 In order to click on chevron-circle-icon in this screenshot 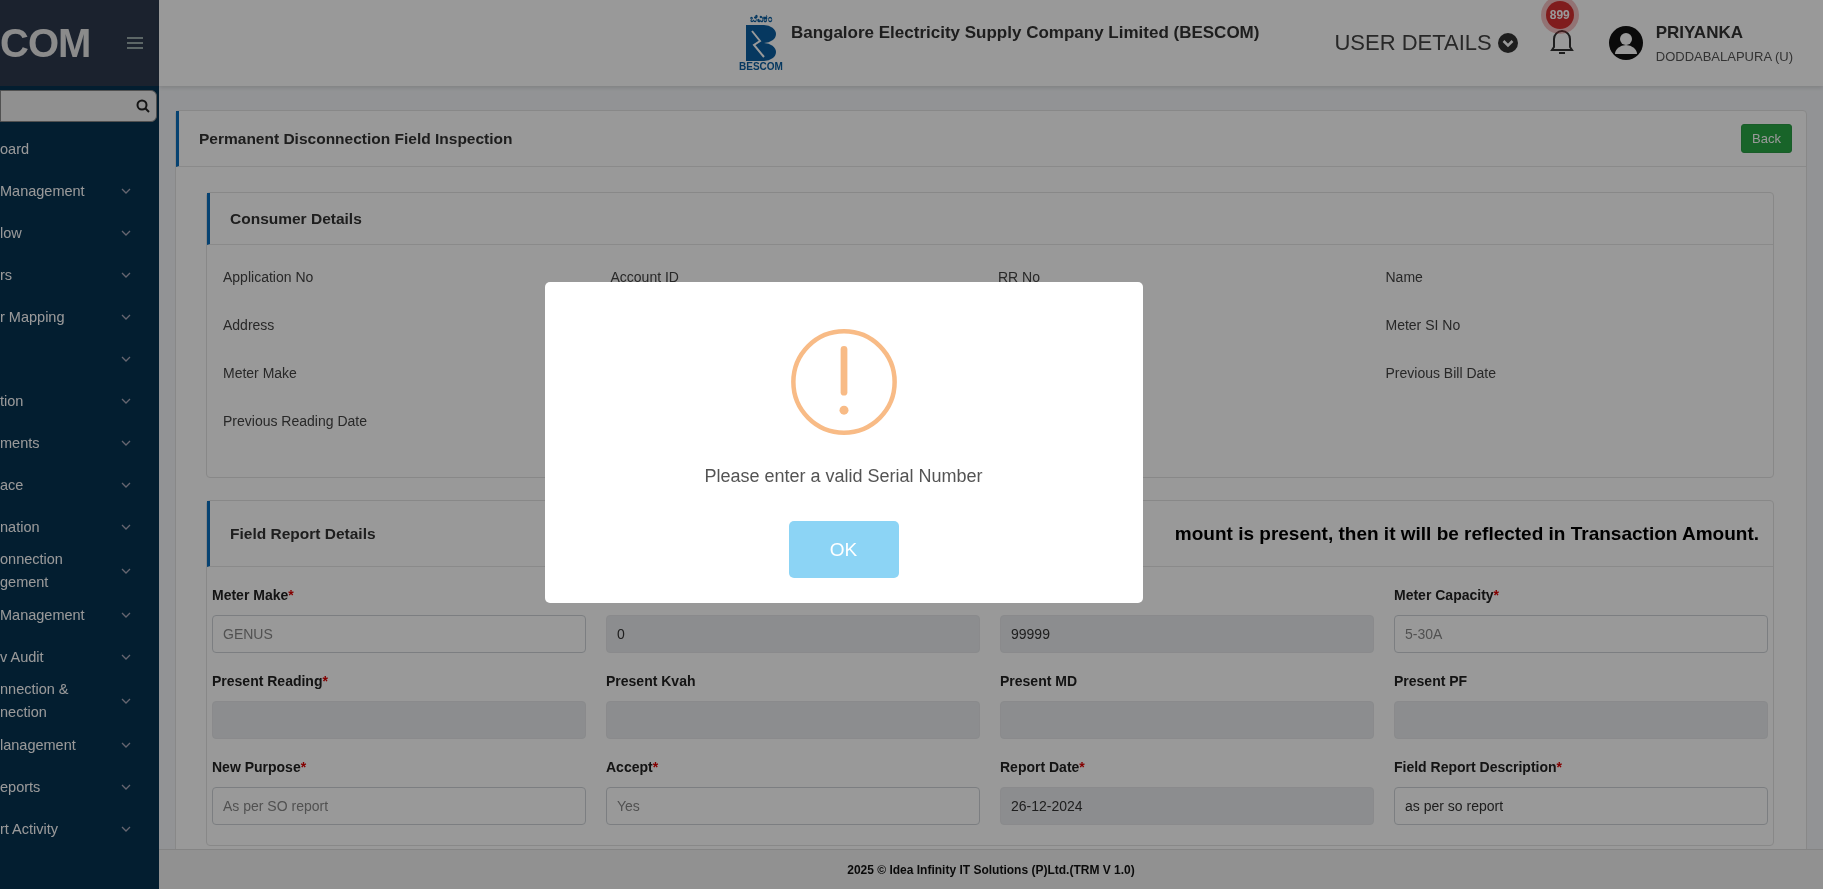, I will do `click(1507, 43)`.